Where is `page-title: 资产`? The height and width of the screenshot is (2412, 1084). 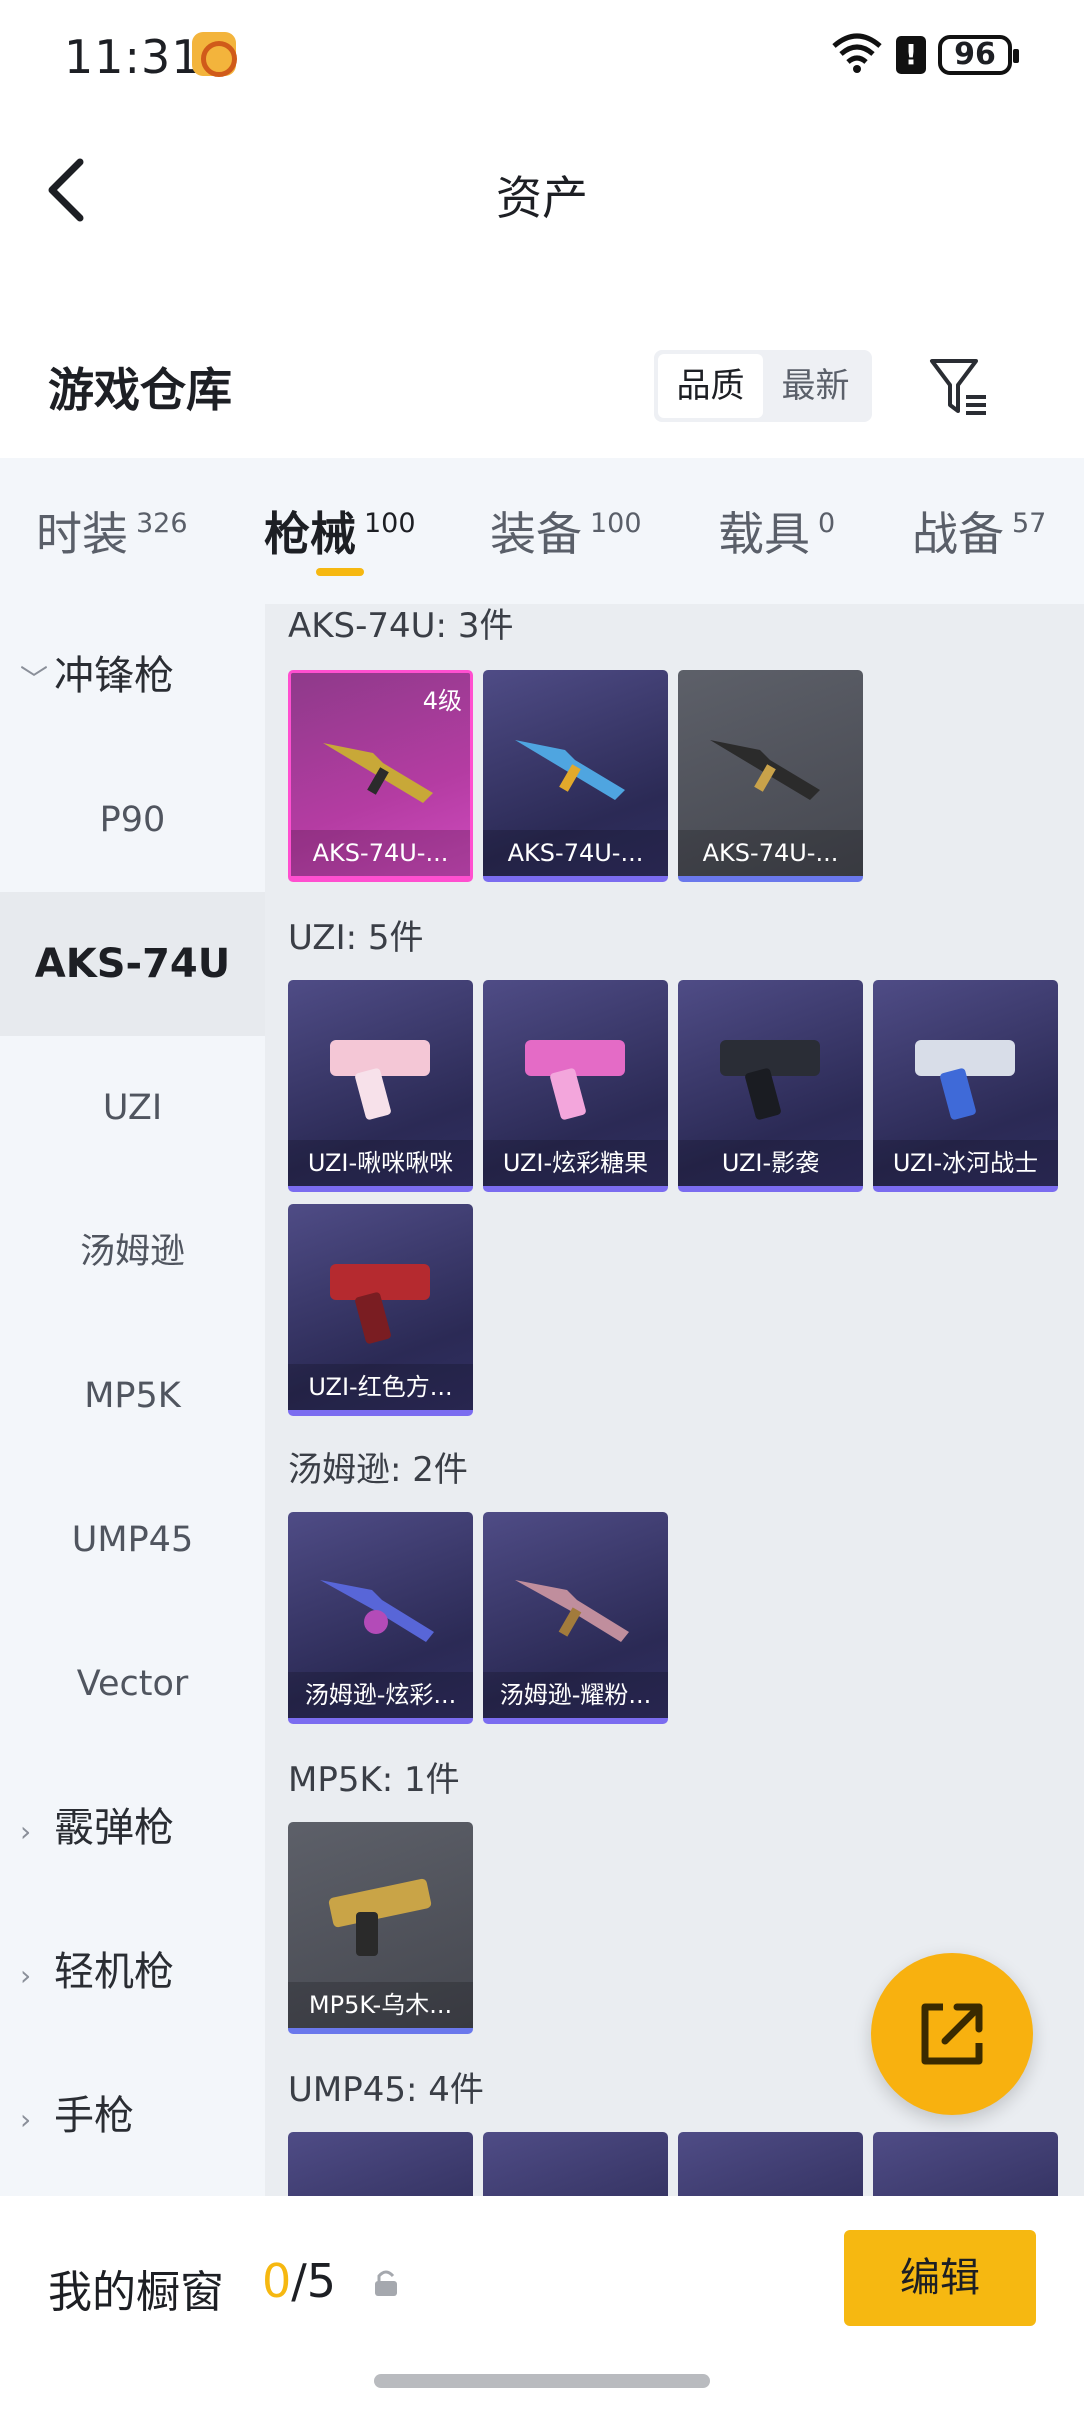
page-title: 资产 is located at coordinates (542, 198).